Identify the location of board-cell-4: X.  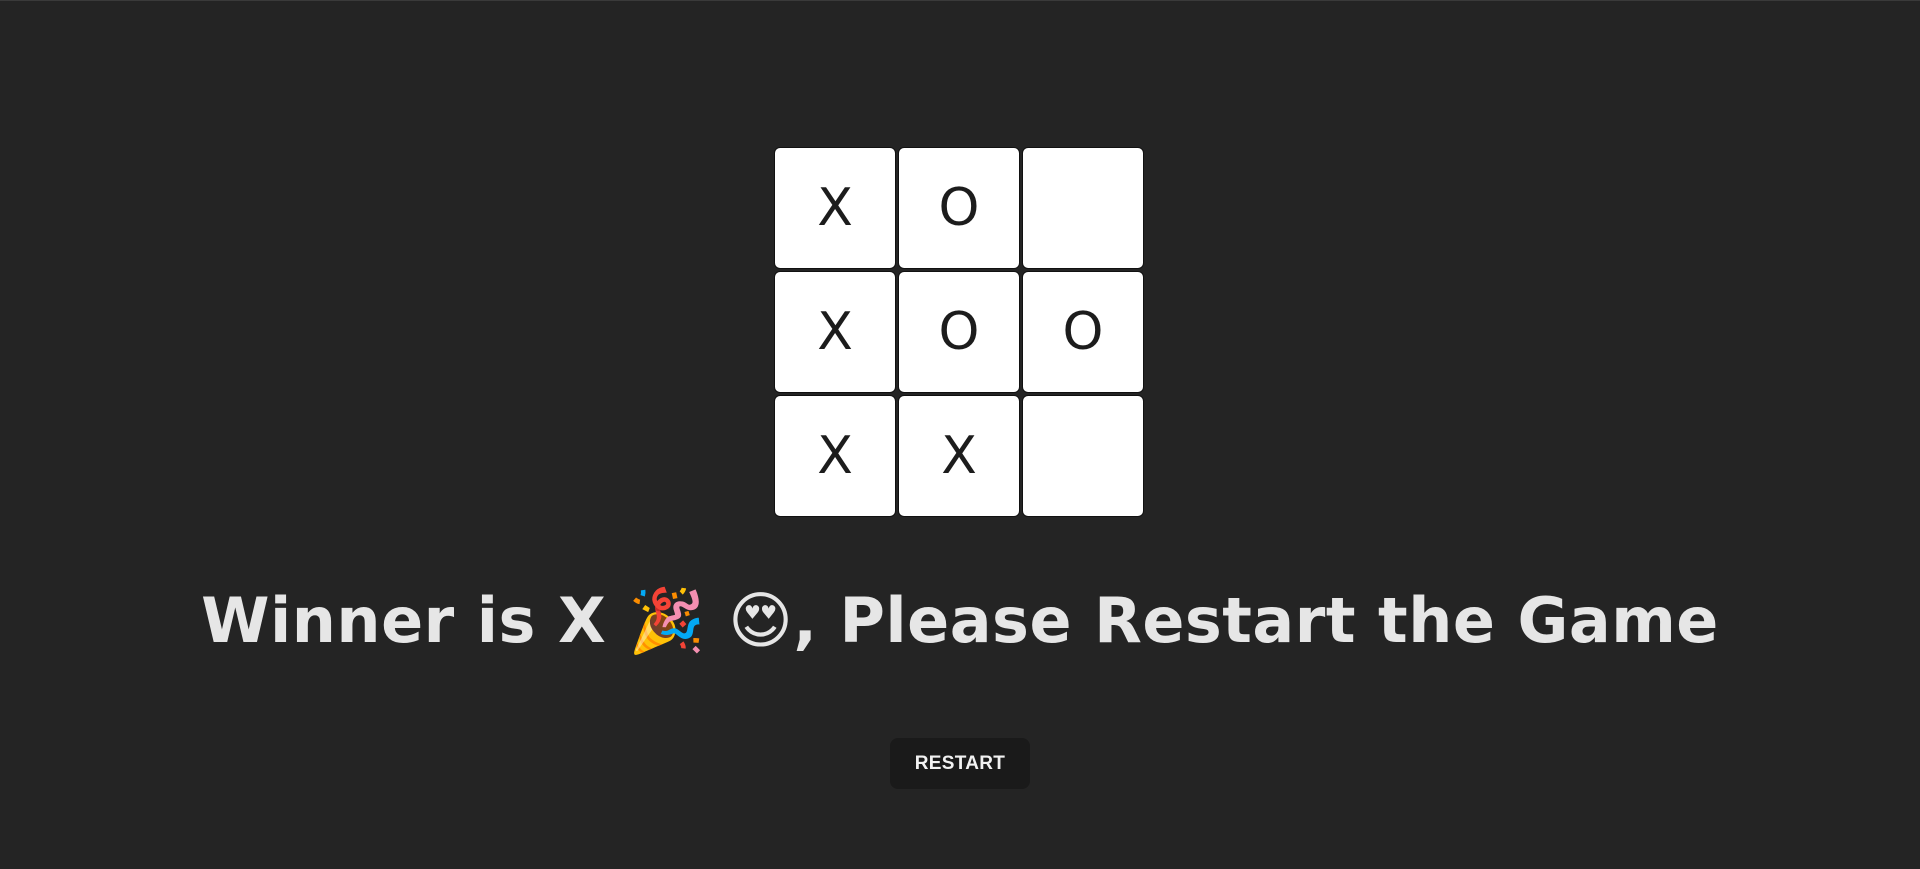
(835, 332).